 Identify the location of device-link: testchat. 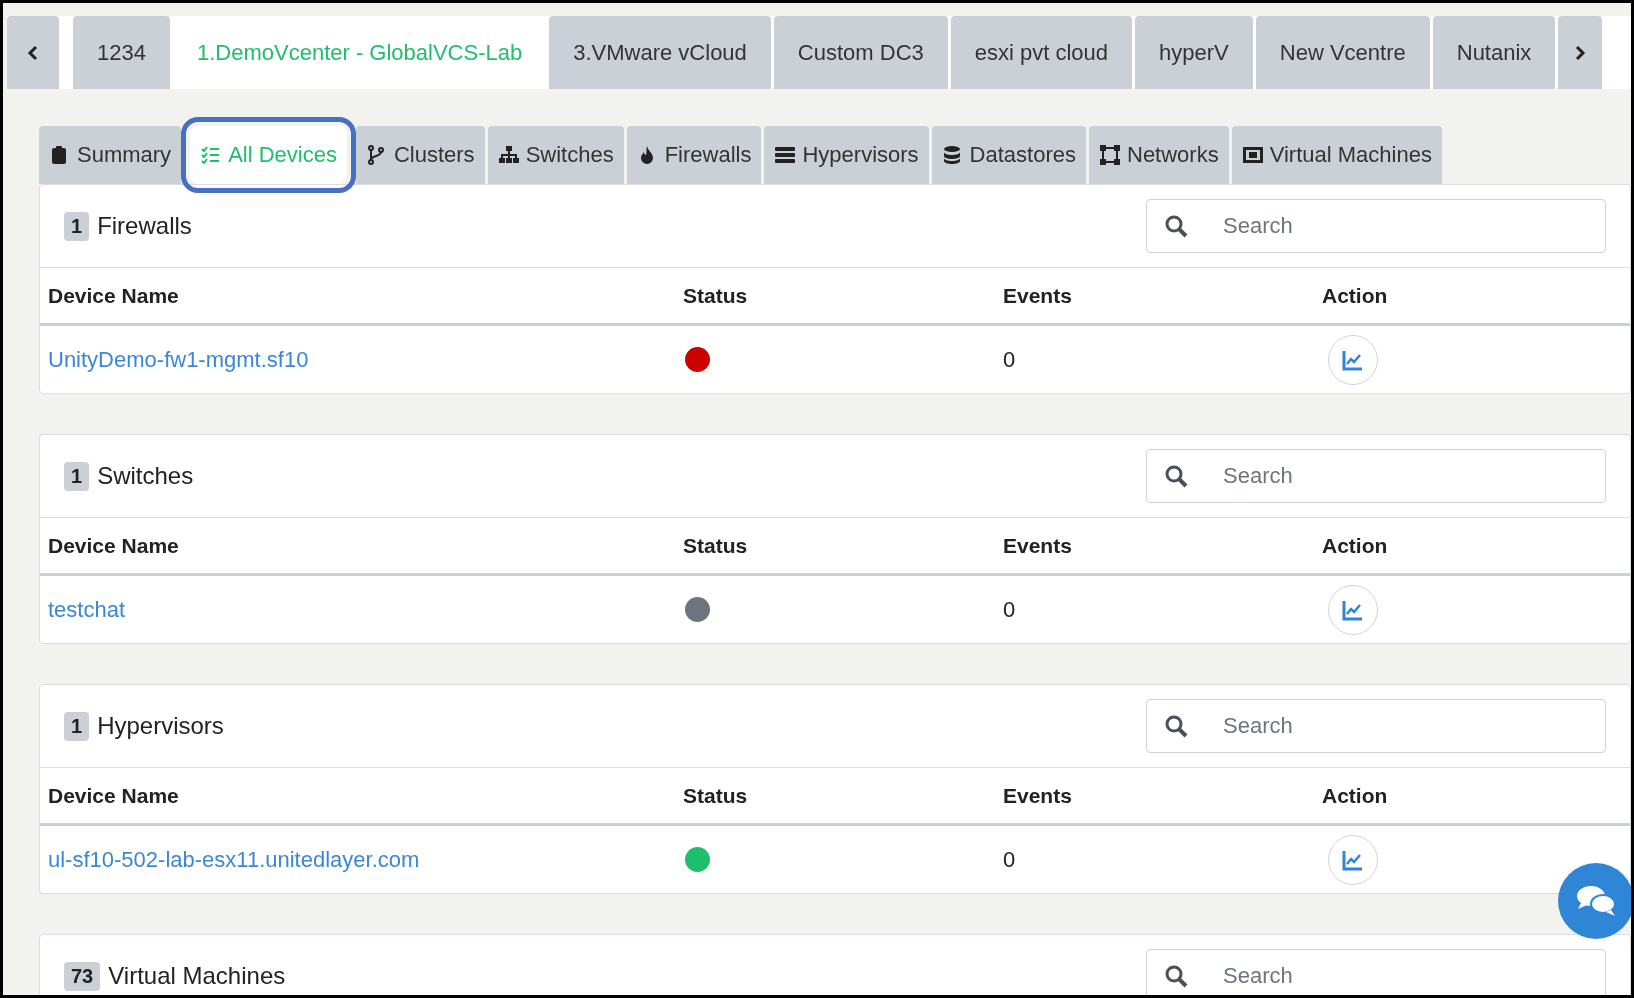
(87, 609).